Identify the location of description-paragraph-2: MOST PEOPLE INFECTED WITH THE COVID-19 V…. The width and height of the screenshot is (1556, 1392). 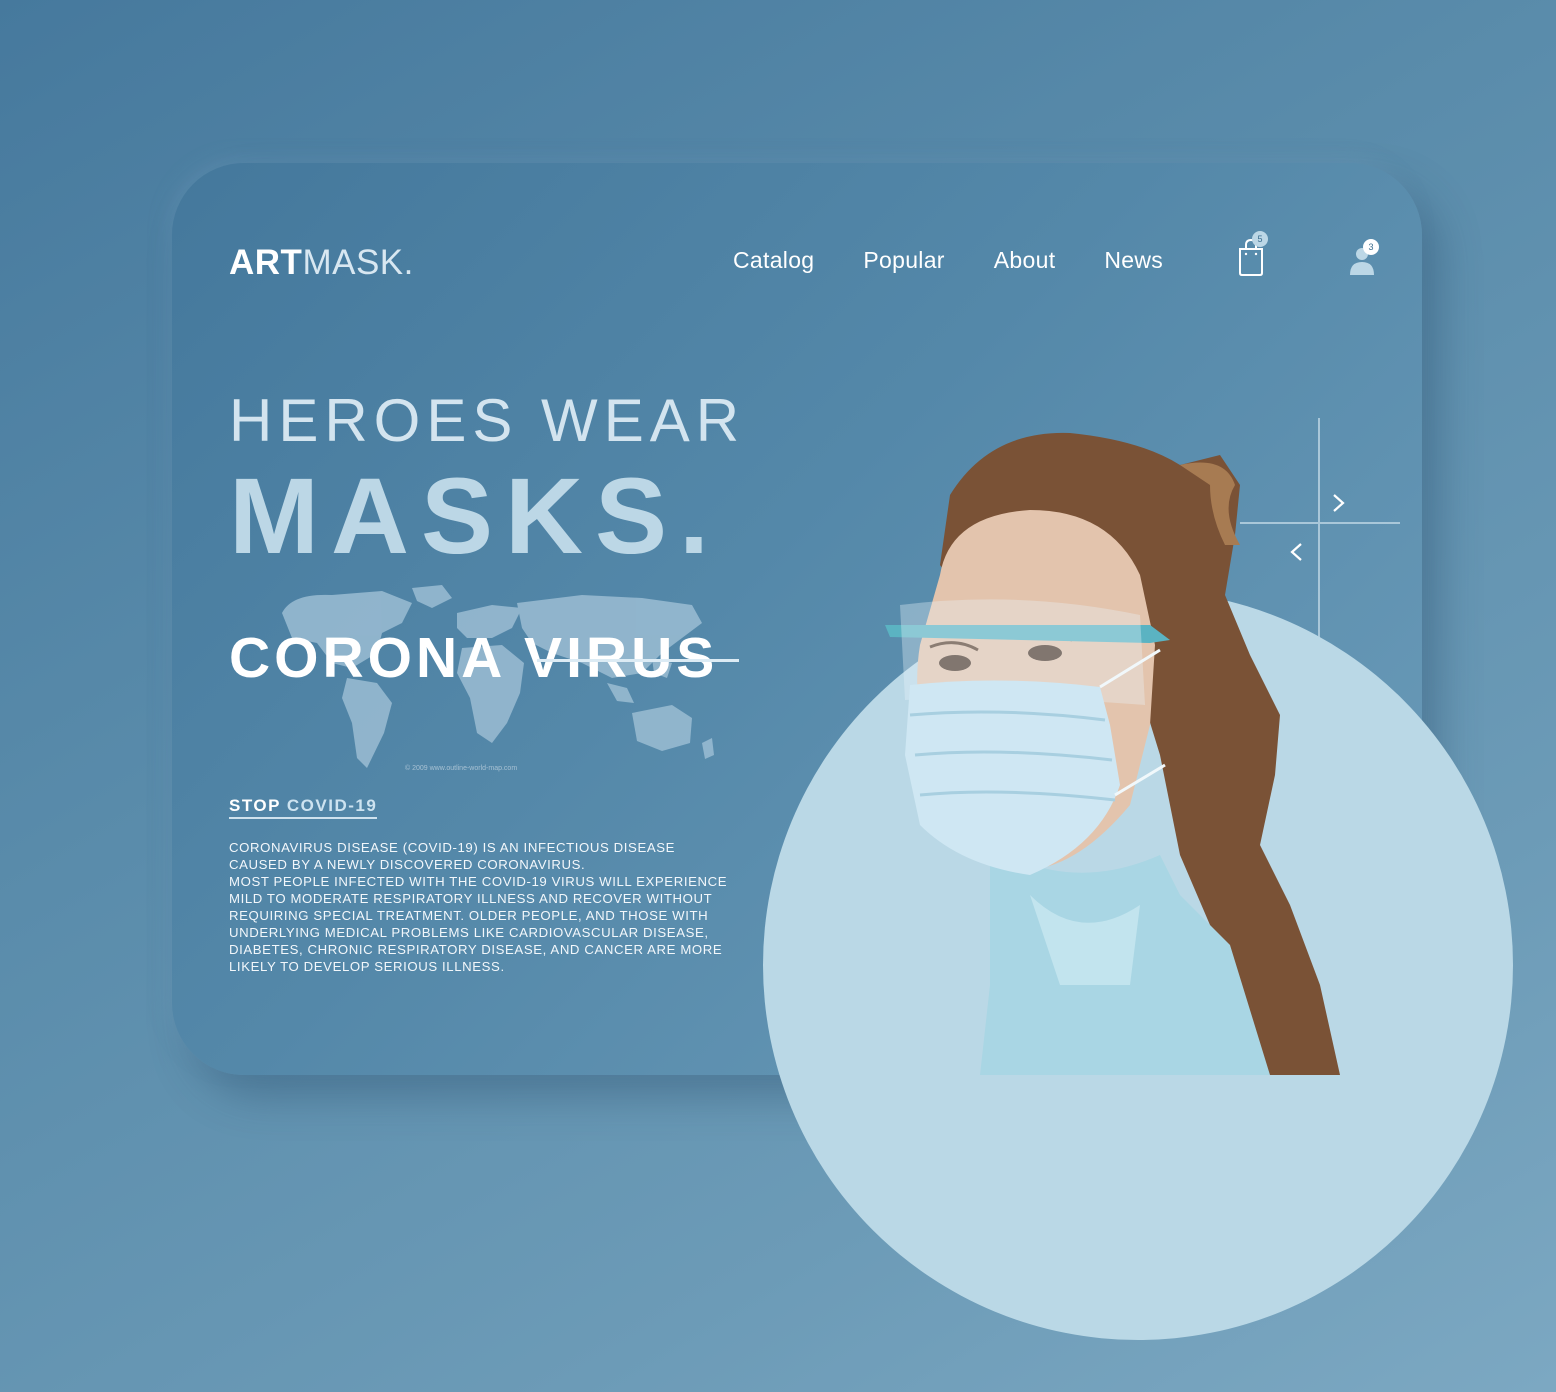
(478, 924).